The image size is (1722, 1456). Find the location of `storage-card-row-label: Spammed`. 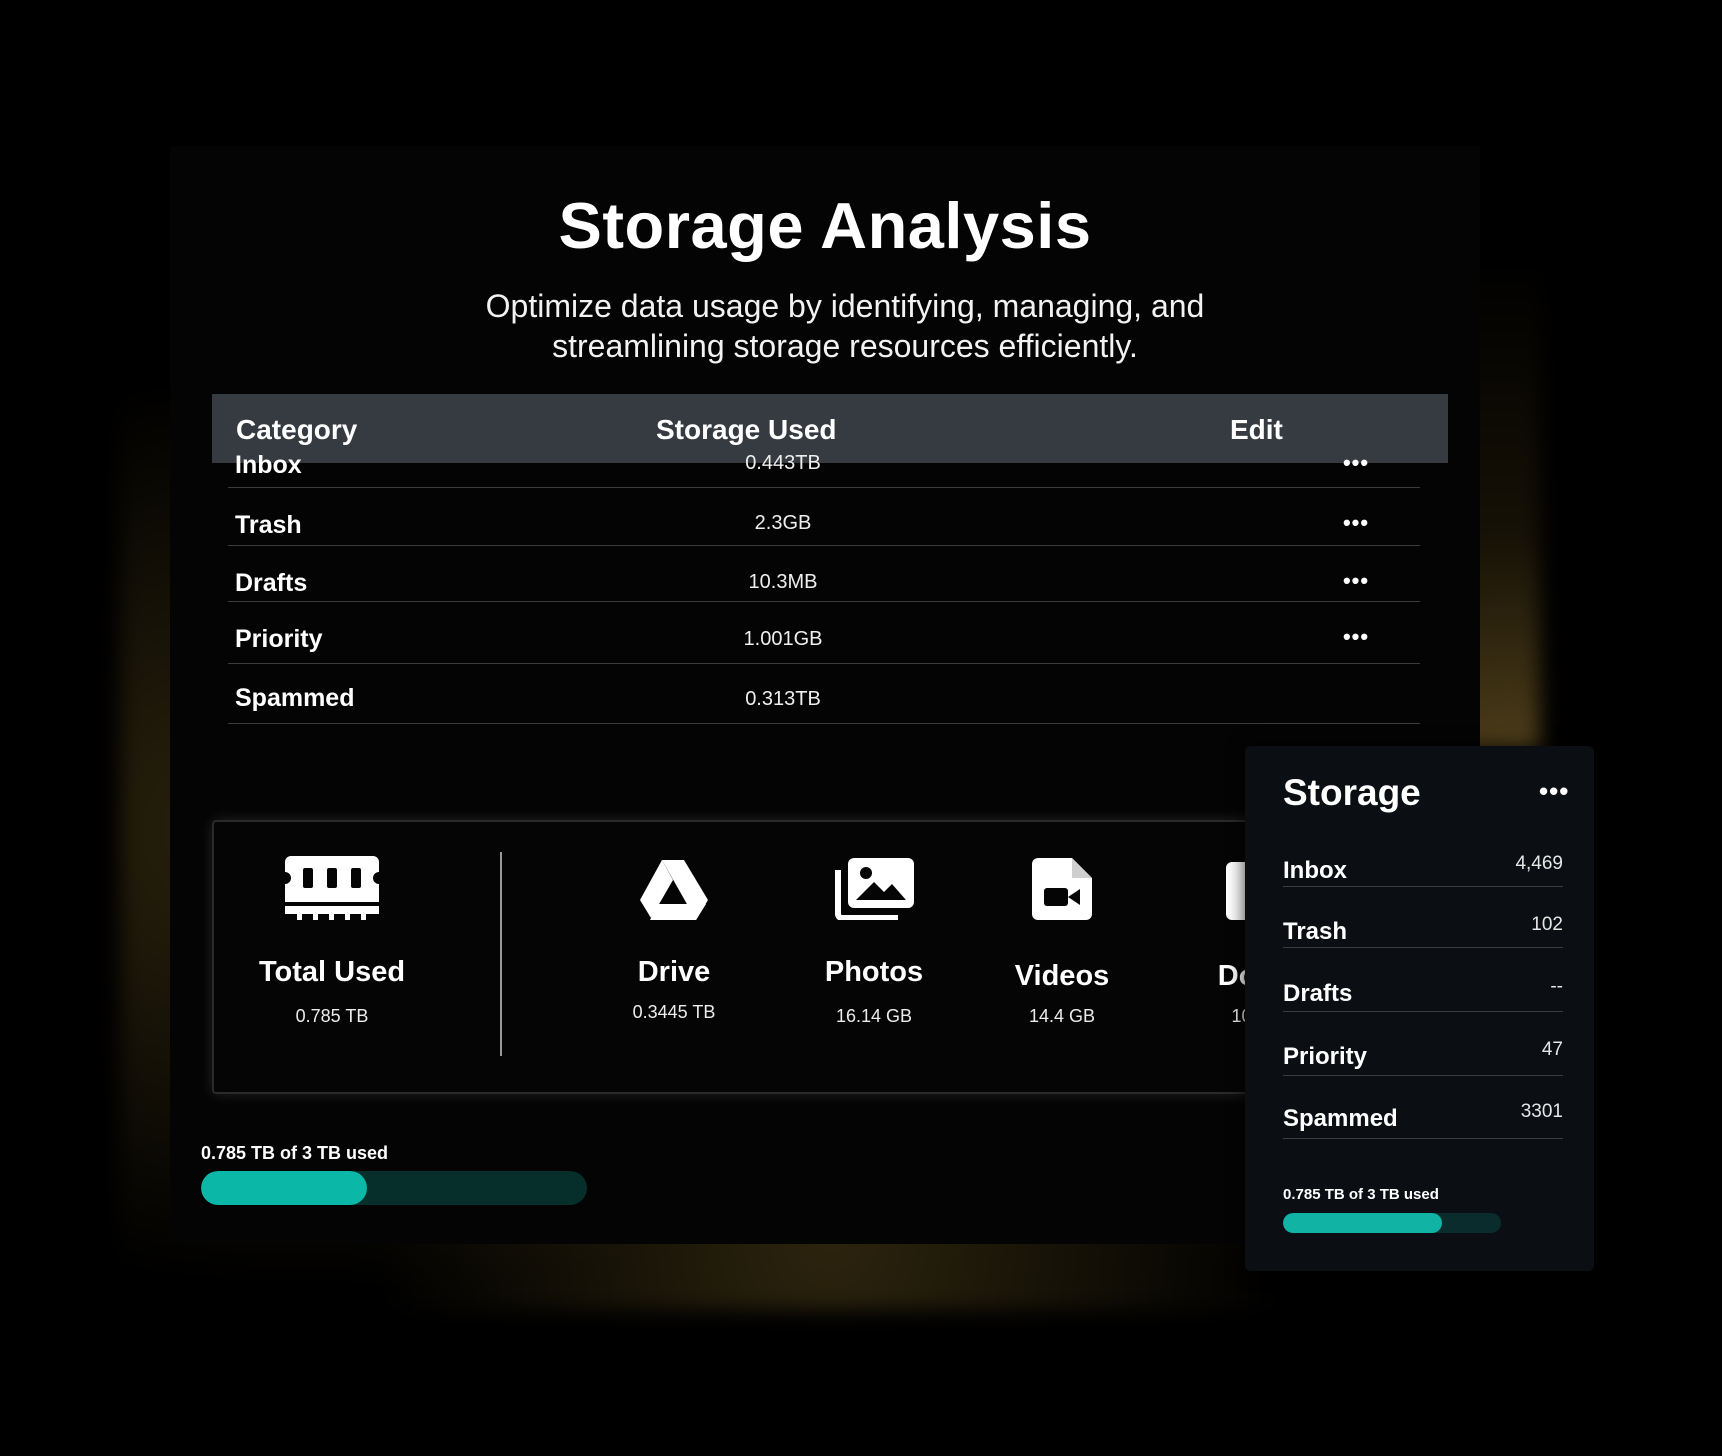

storage-card-row-label: Spammed is located at coordinates (1340, 1118).